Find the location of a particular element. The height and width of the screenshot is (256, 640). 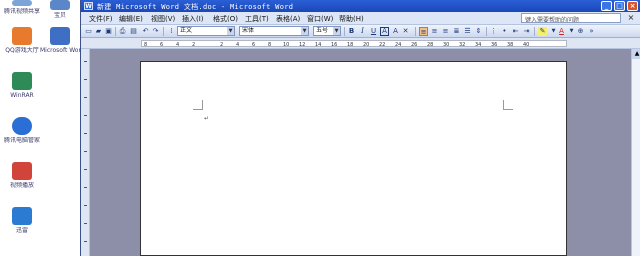

distributed-icon: ☰ is located at coordinates (467, 31).